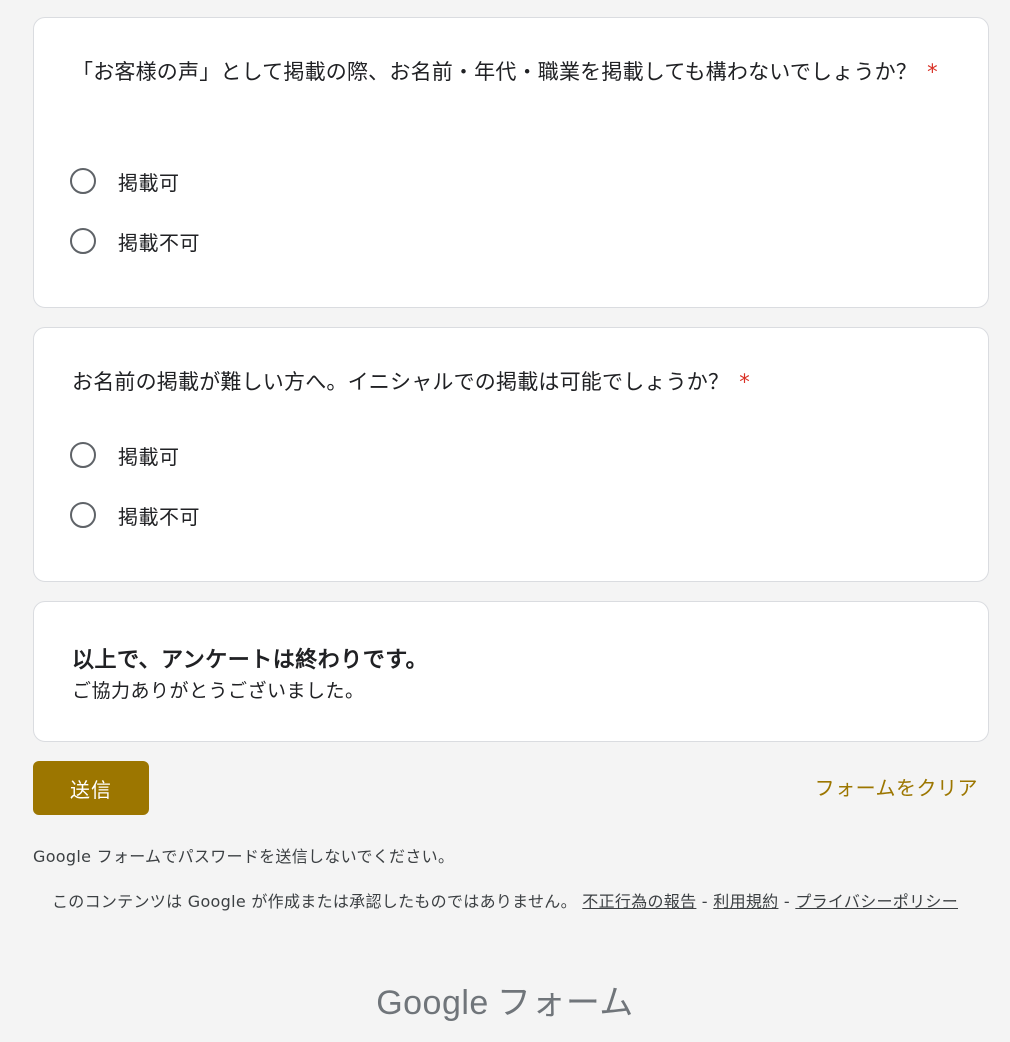 The width and height of the screenshot is (1010, 1042). Describe the element at coordinates (250, 660) in the screenshot. I see `end-section-title: 以上で、アンケートは終わりです。` at that location.